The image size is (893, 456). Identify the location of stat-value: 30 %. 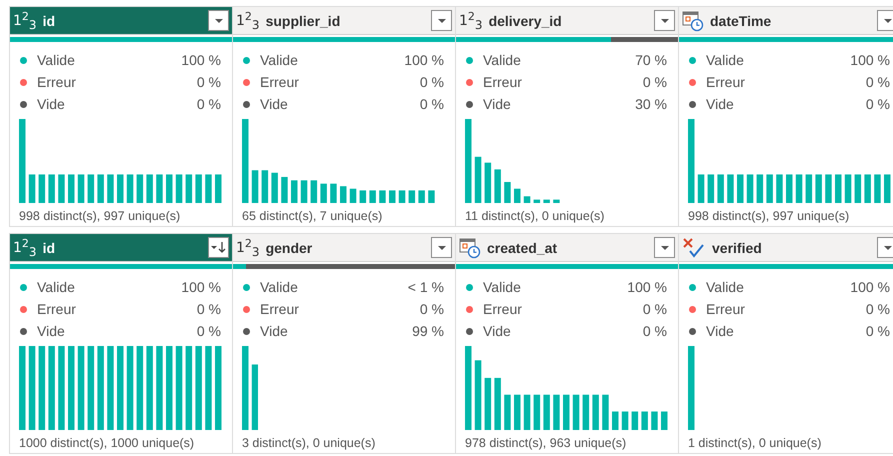
(651, 104).